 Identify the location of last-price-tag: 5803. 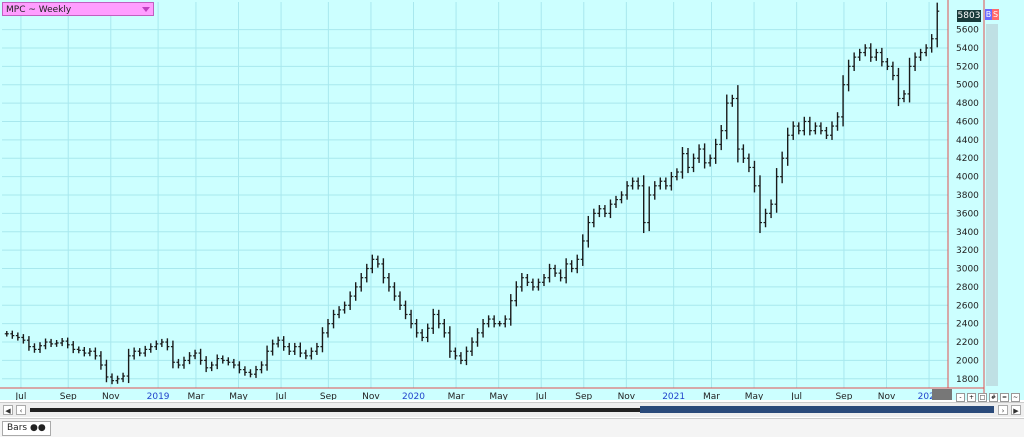
(969, 16).